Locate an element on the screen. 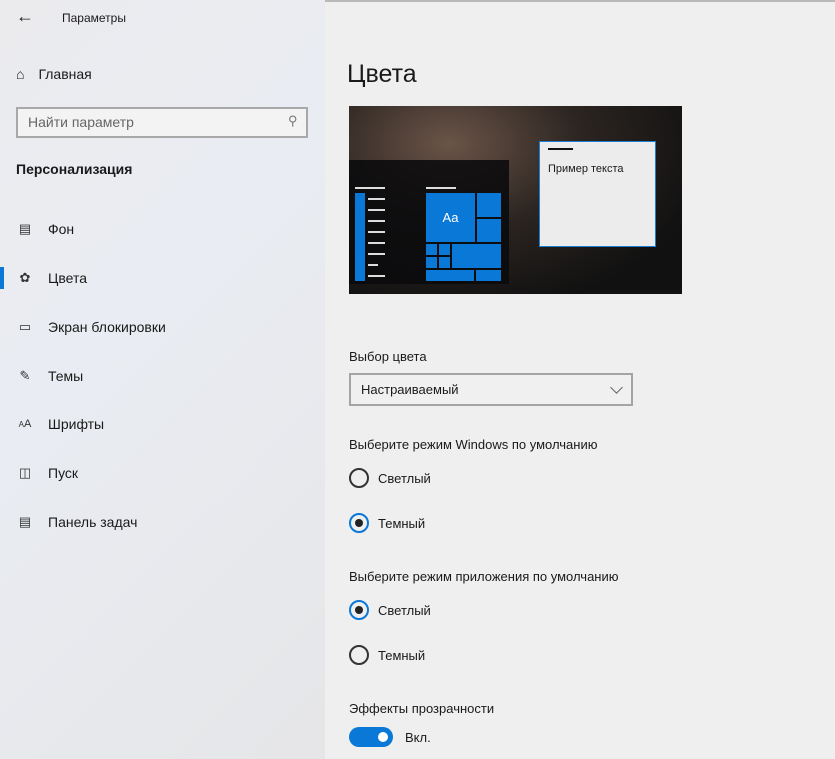 This screenshot has width=835, height=759. preview-tile: Aa is located at coordinates (450, 217).